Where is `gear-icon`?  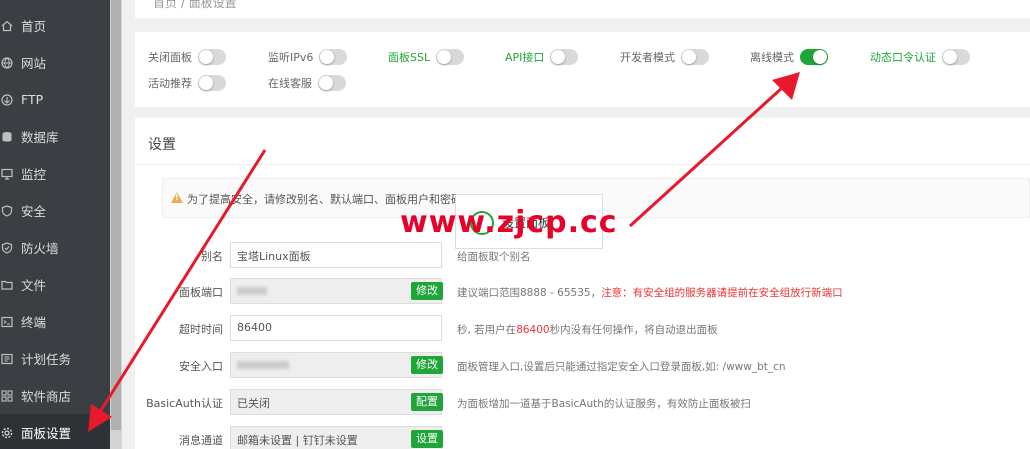 gear-icon is located at coordinates (7, 433).